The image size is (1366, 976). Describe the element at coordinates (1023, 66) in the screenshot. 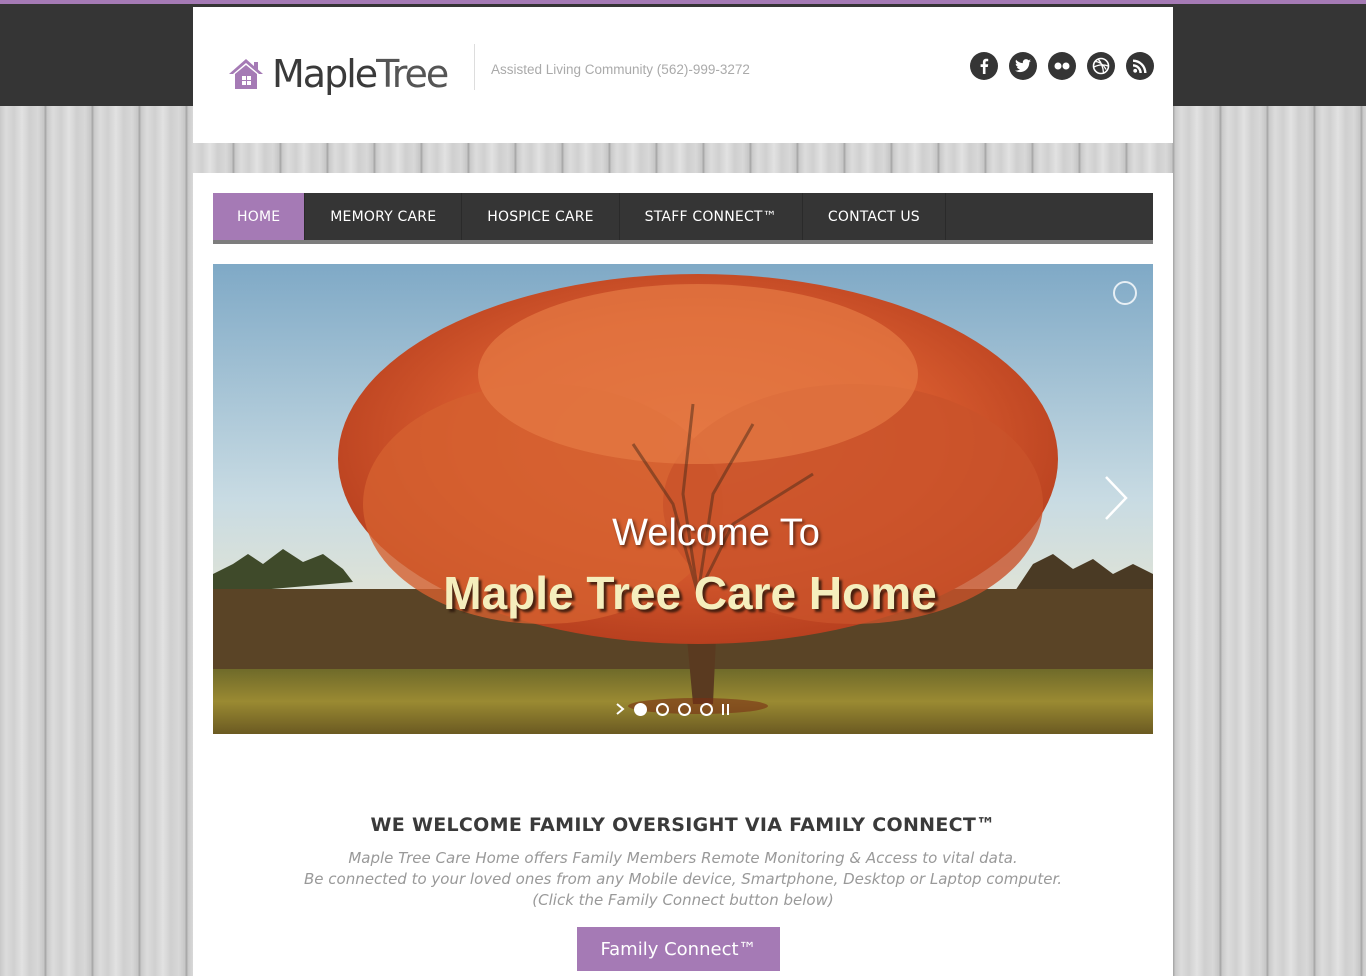

I see `twitter-icon` at that location.